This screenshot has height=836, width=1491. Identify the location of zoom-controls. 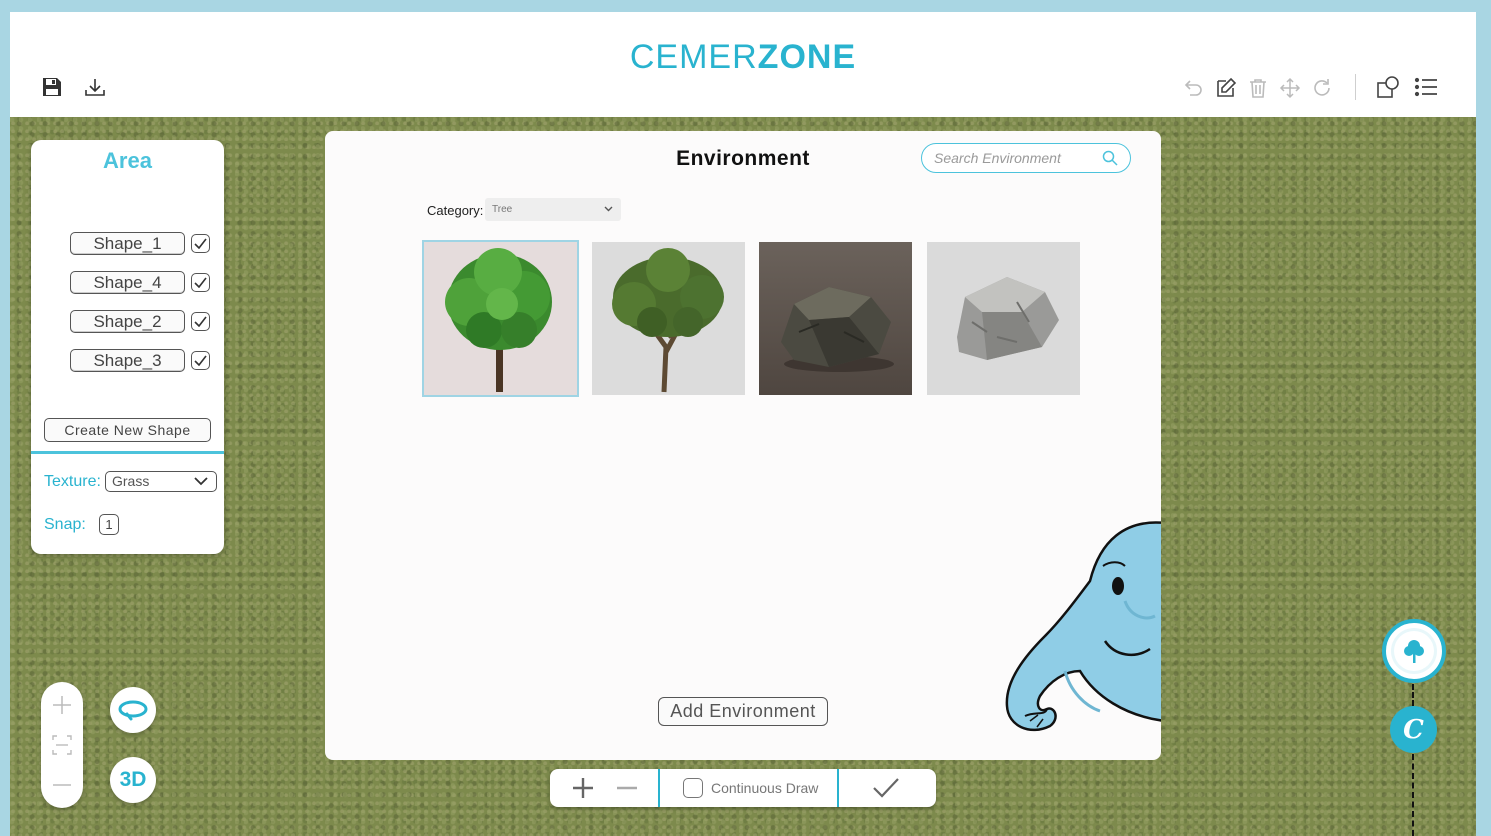
(62, 745).